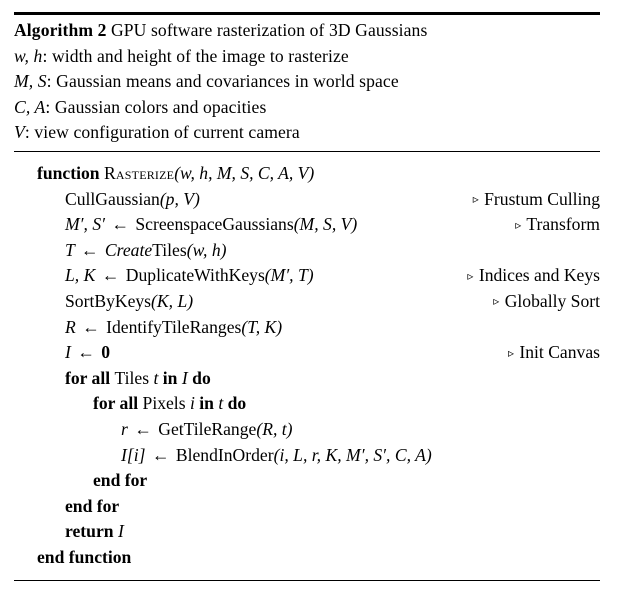  I want to click on function-signature-line: function Rasterize(w, h, M, S, C, A, V), so click(310, 174).